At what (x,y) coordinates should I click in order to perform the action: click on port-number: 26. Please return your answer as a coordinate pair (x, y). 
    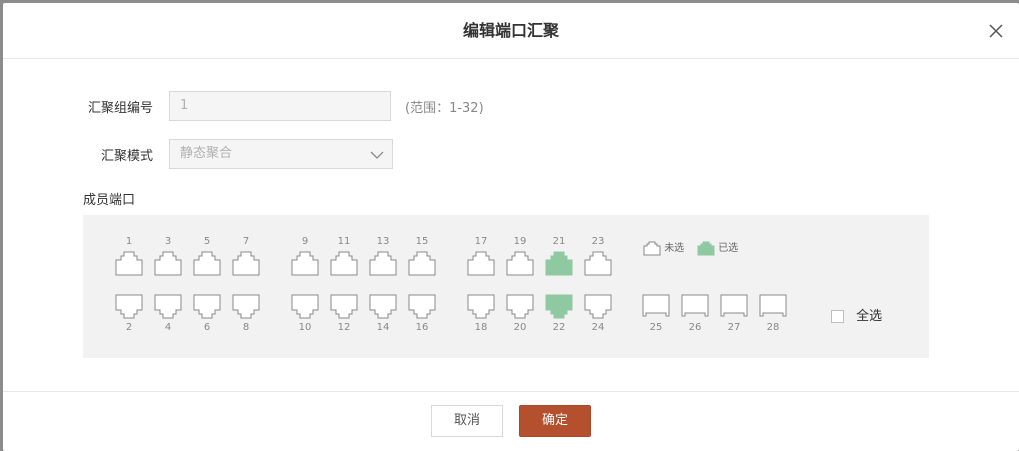
    Looking at the image, I should click on (695, 327).